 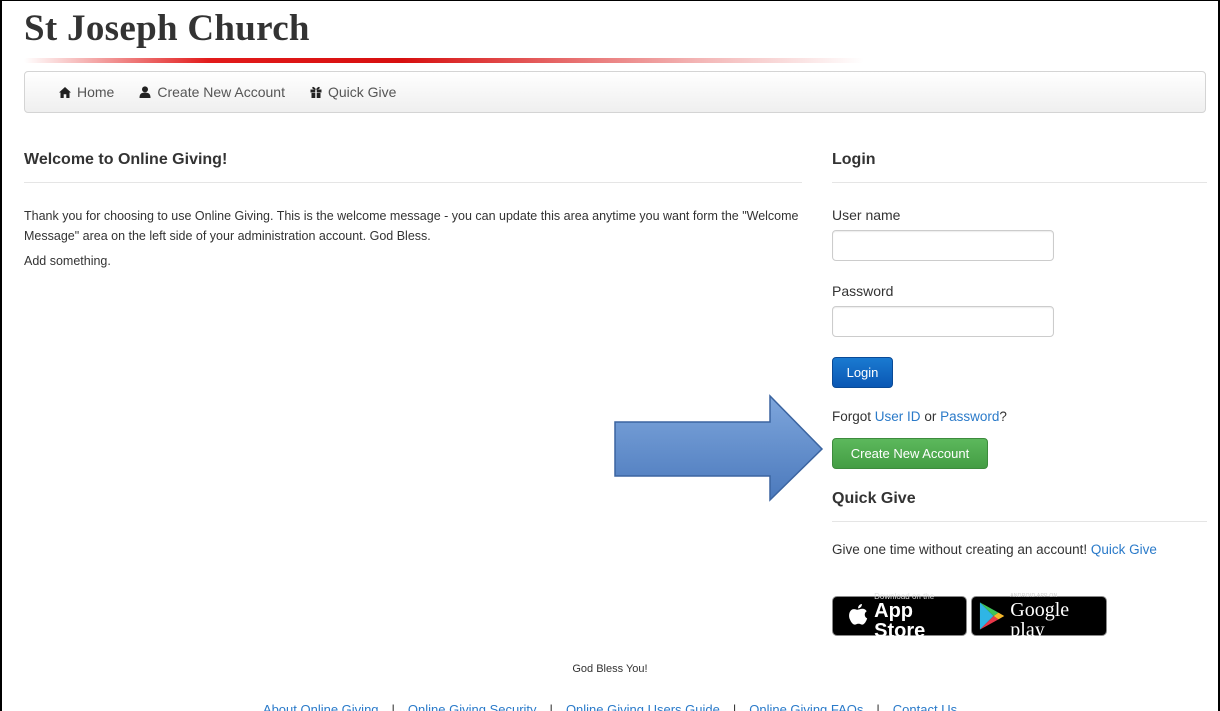 What do you see at coordinates (866, 215) in the screenshot?
I see `username-label: User name` at bounding box center [866, 215].